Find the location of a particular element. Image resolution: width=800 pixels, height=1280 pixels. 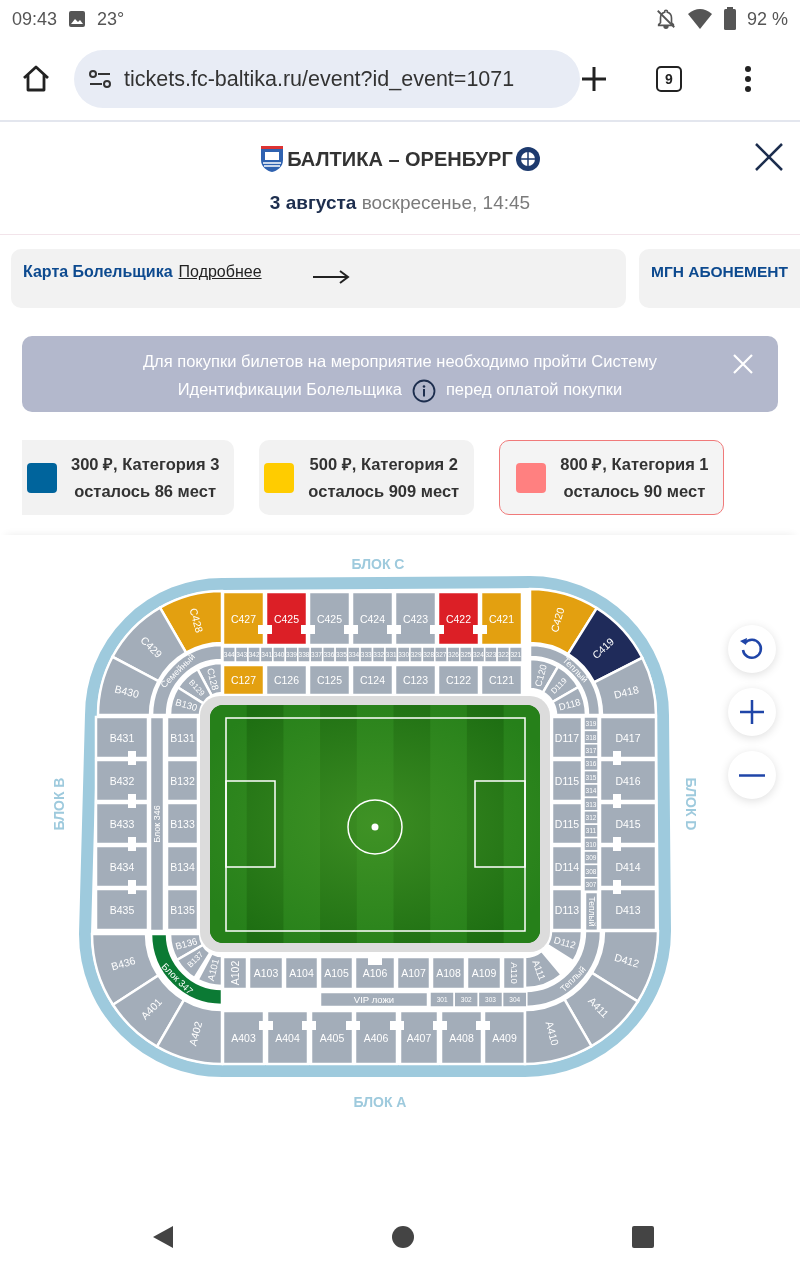

seat-section: C423 is located at coordinates (415, 618).